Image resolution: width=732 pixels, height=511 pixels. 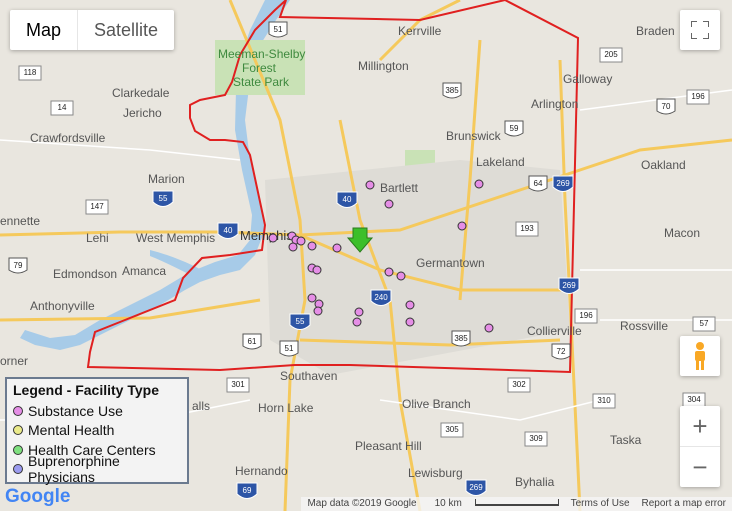 I want to click on route-number: 240, so click(x=381, y=297).